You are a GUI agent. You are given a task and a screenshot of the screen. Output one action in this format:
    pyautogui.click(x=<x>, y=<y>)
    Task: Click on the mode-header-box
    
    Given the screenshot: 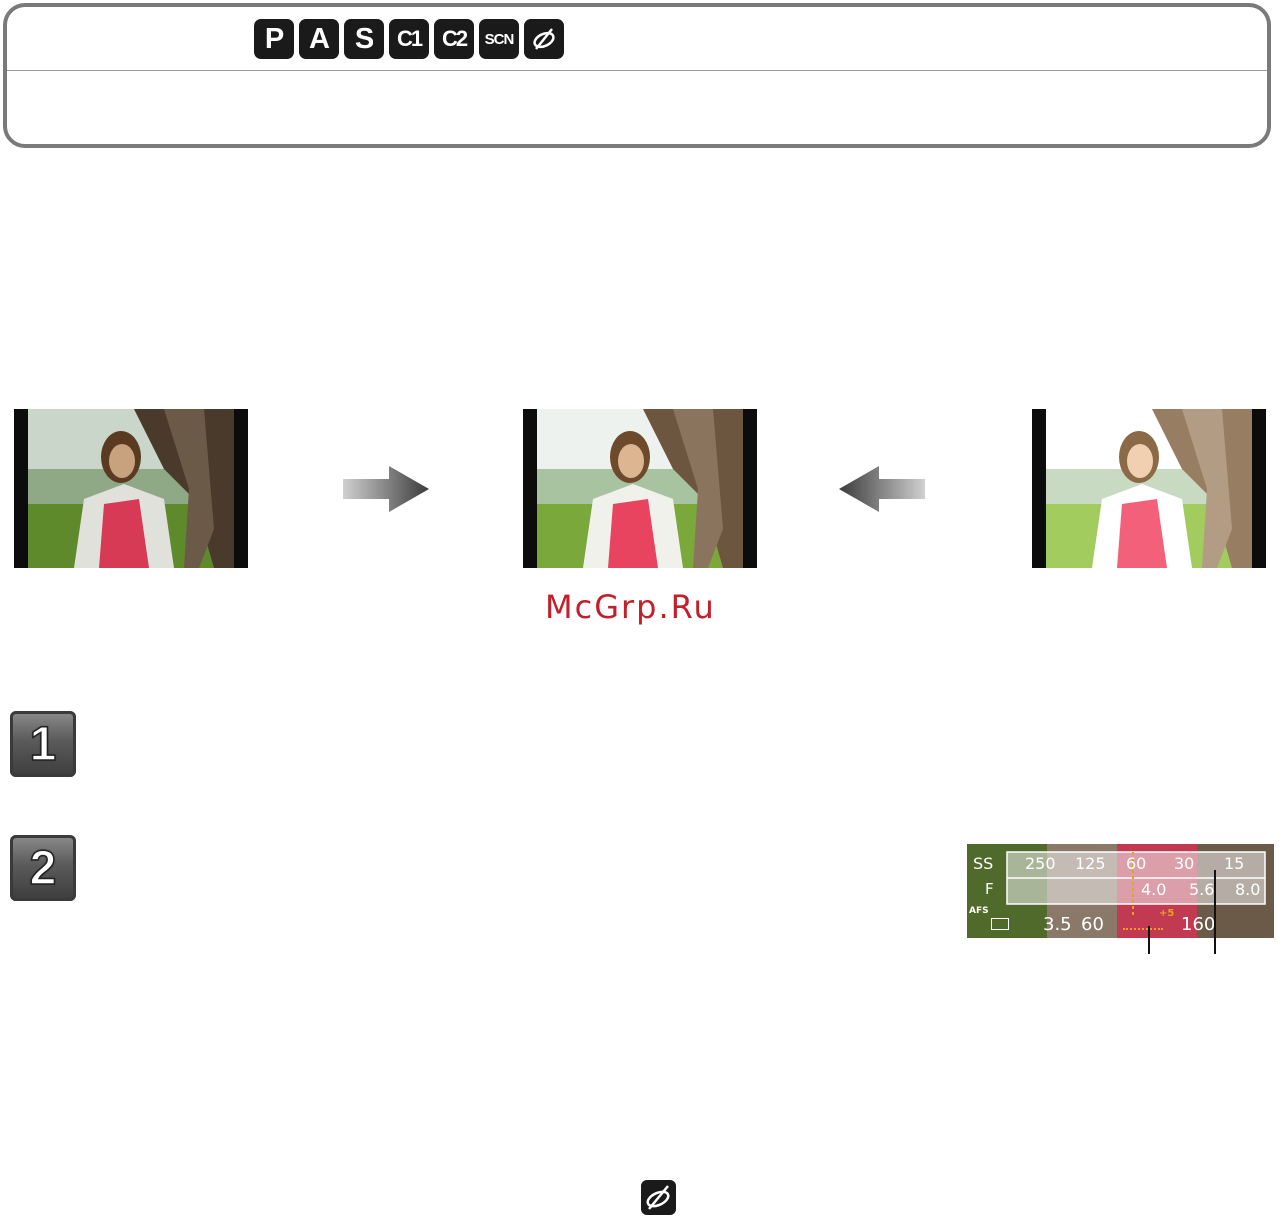 What is the action you would take?
    pyautogui.click(x=637, y=75)
    